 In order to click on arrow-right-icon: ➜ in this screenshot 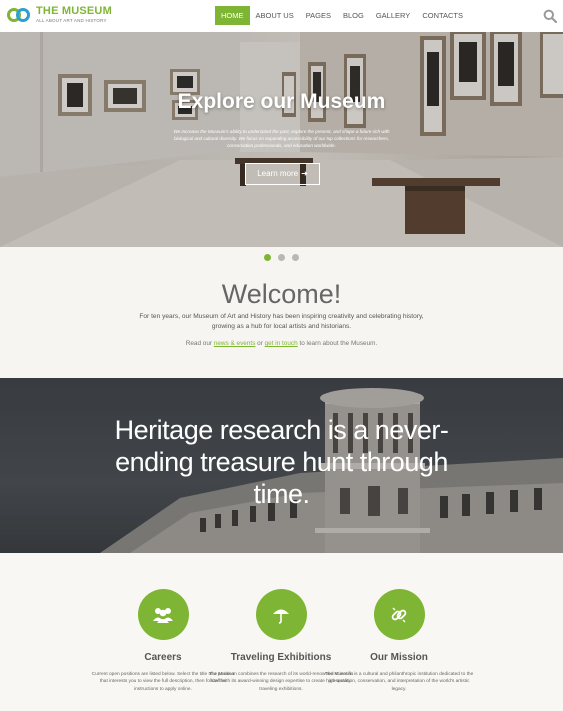, I will do `click(304, 173)`.